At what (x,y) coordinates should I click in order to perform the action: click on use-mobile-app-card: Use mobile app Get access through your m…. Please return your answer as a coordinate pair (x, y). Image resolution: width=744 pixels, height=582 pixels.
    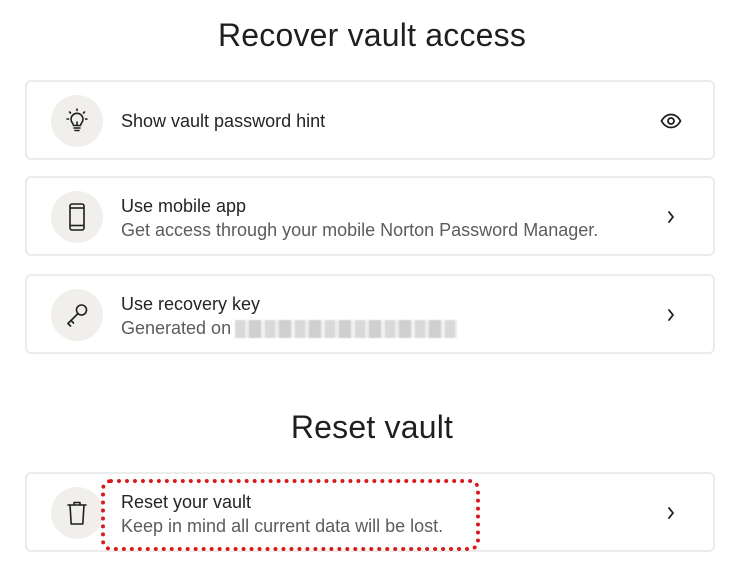
    Looking at the image, I should click on (370, 216).